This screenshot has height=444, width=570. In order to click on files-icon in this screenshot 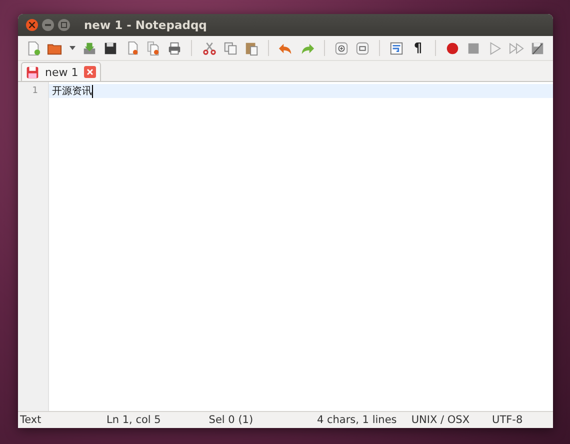, I will do `click(154, 48)`.